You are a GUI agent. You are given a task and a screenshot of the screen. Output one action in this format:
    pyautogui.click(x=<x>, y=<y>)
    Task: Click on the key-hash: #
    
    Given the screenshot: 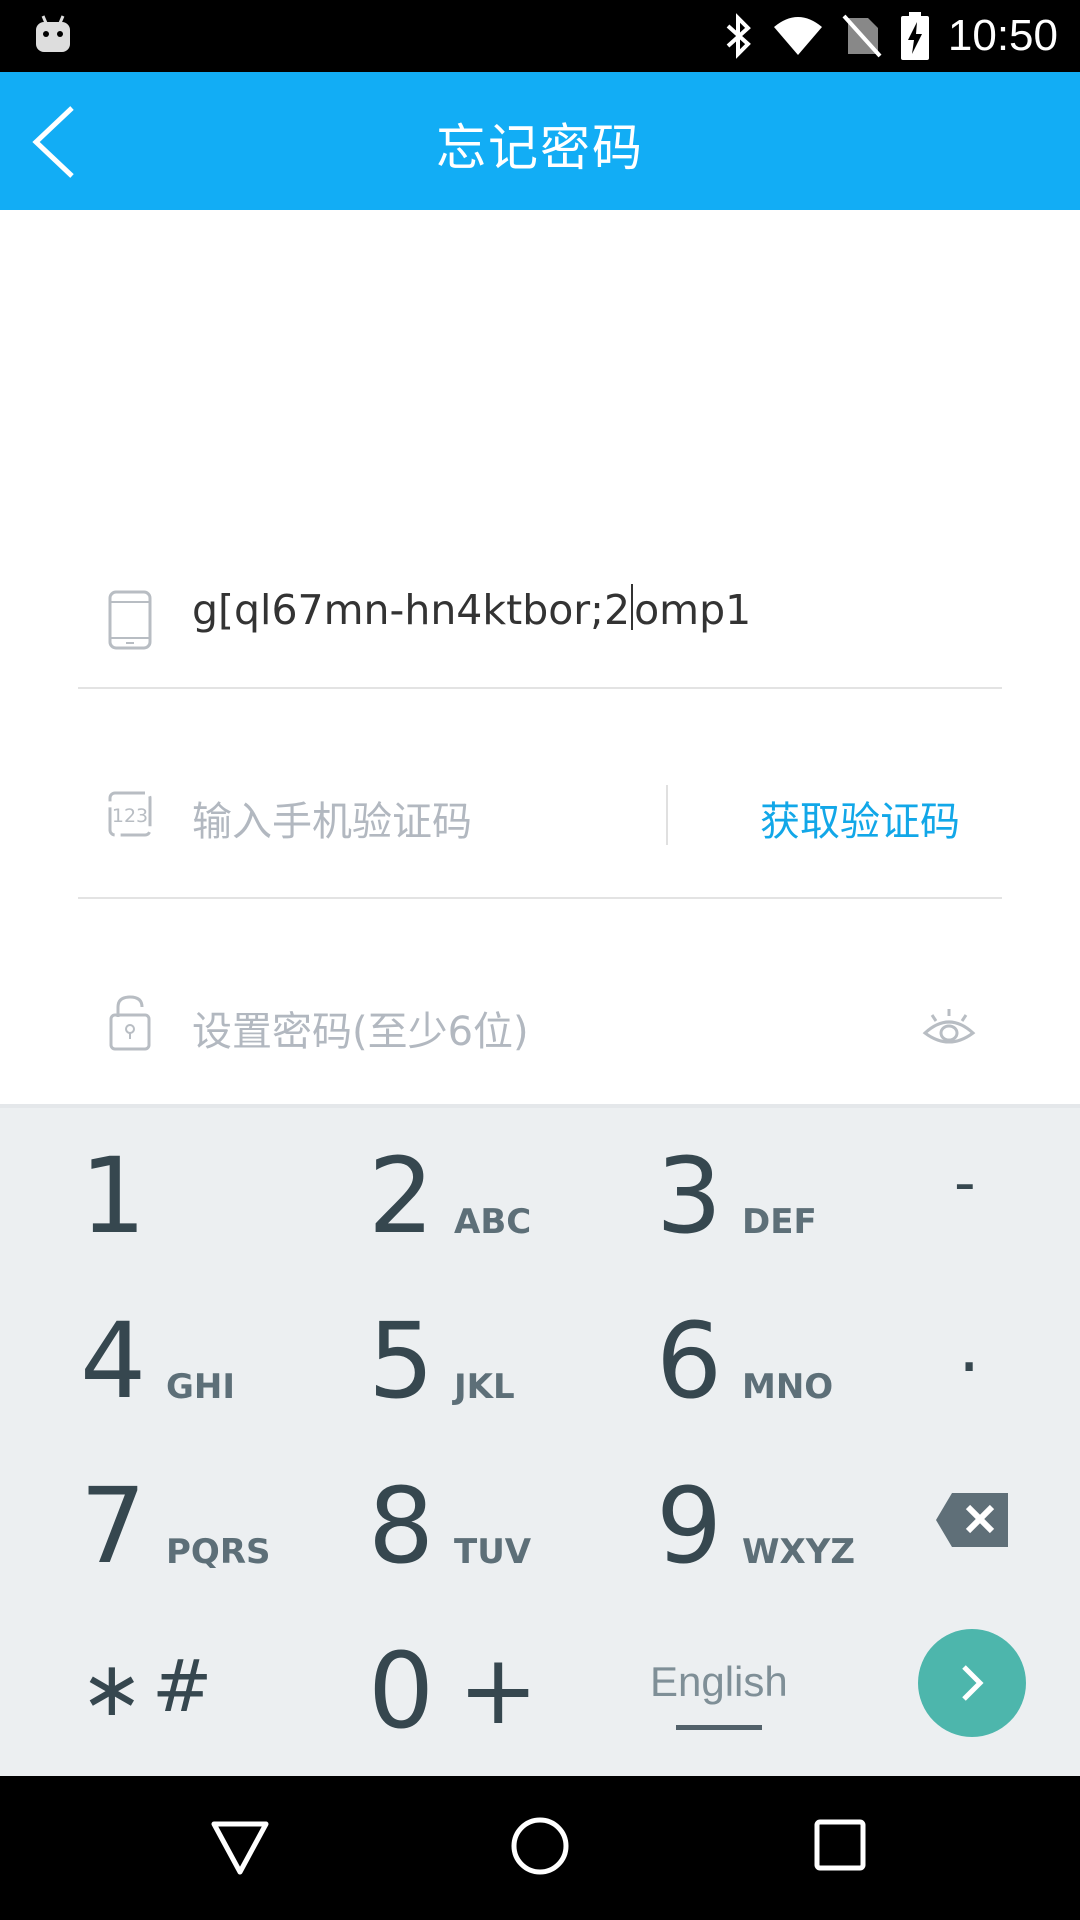 What is the action you would take?
    pyautogui.click(x=182, y=1686)
    